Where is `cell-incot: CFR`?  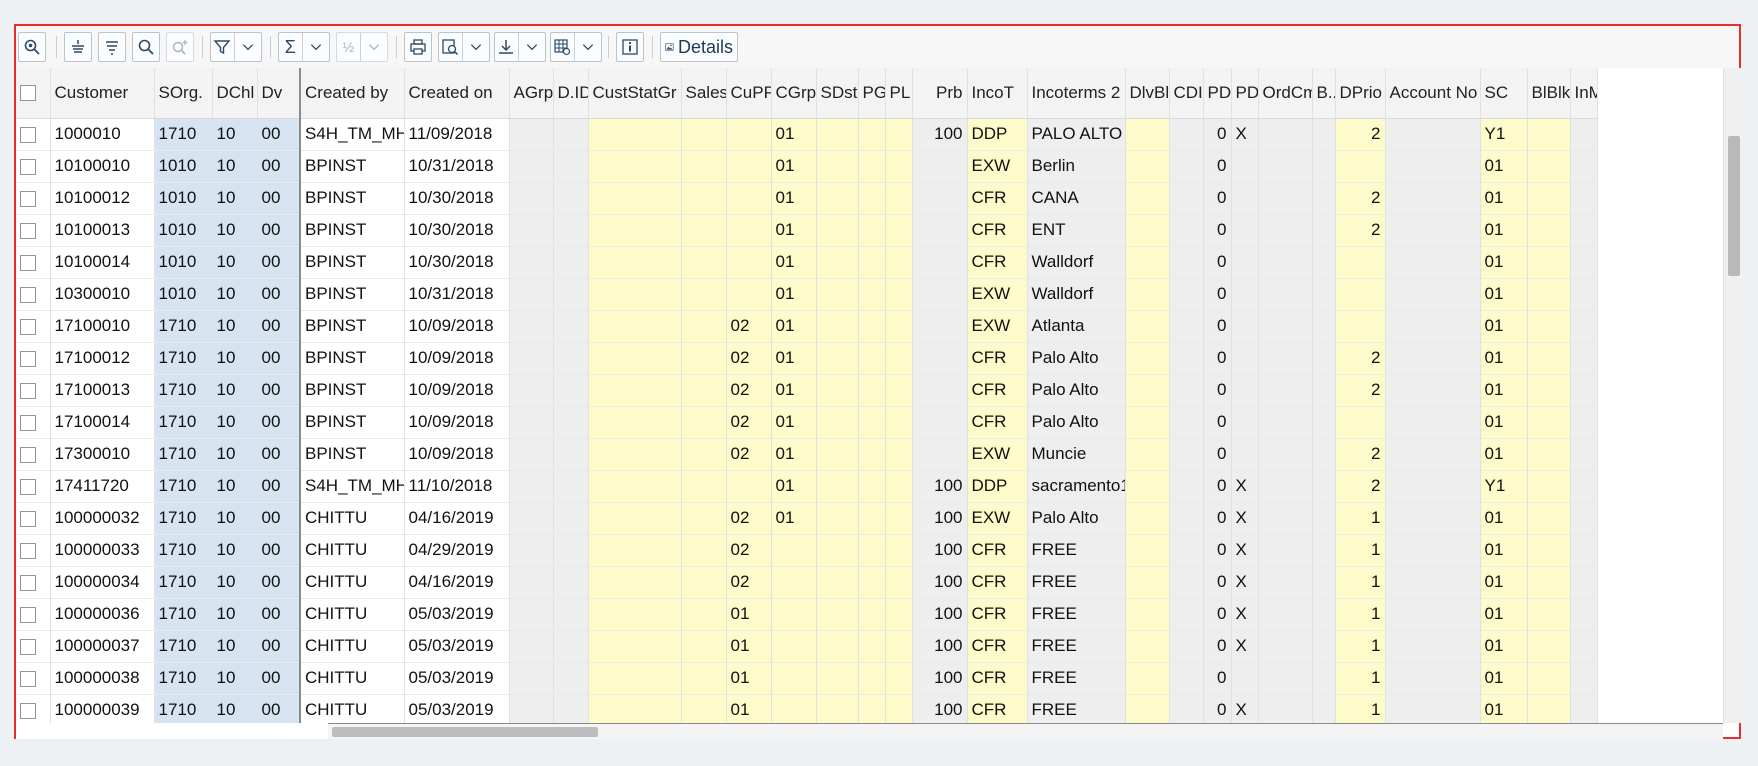 cell-incot: CFR is located at coordinates (997, 708).